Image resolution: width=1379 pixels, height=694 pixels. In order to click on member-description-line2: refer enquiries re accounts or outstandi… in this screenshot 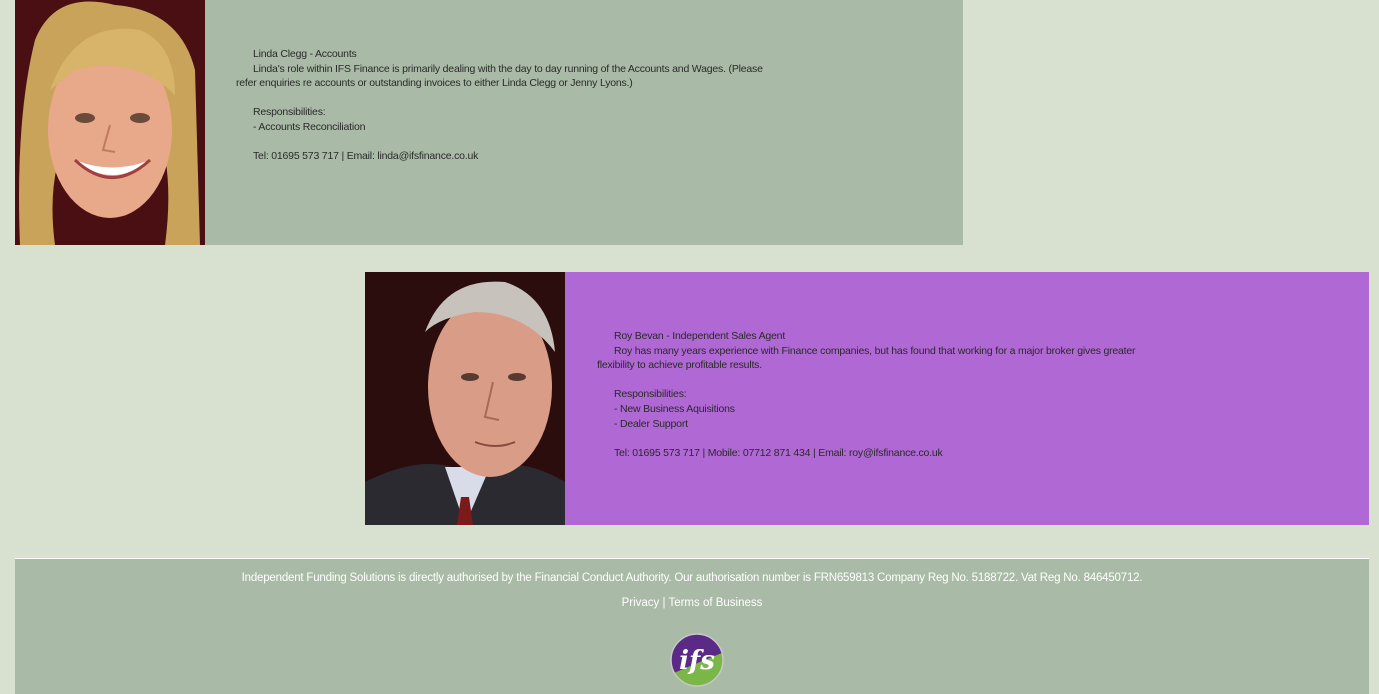, I will do `click(434, 83)`.